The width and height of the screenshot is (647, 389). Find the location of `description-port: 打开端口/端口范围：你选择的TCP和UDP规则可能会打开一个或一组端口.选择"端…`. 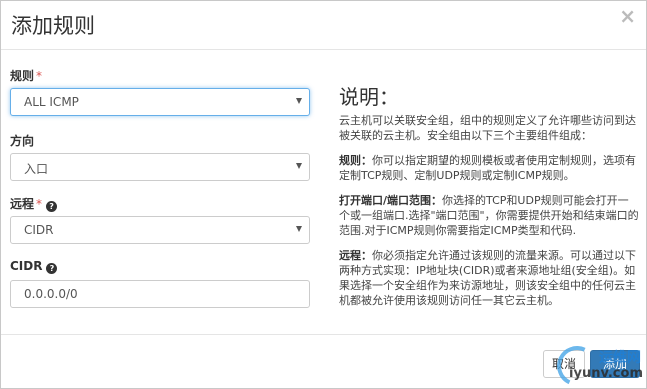

description-port: 打开端口/端口范围：你选择的TCP和UDP规则可能会打开一个或一组端口.选择"端… is located at coordinates (489, 215).